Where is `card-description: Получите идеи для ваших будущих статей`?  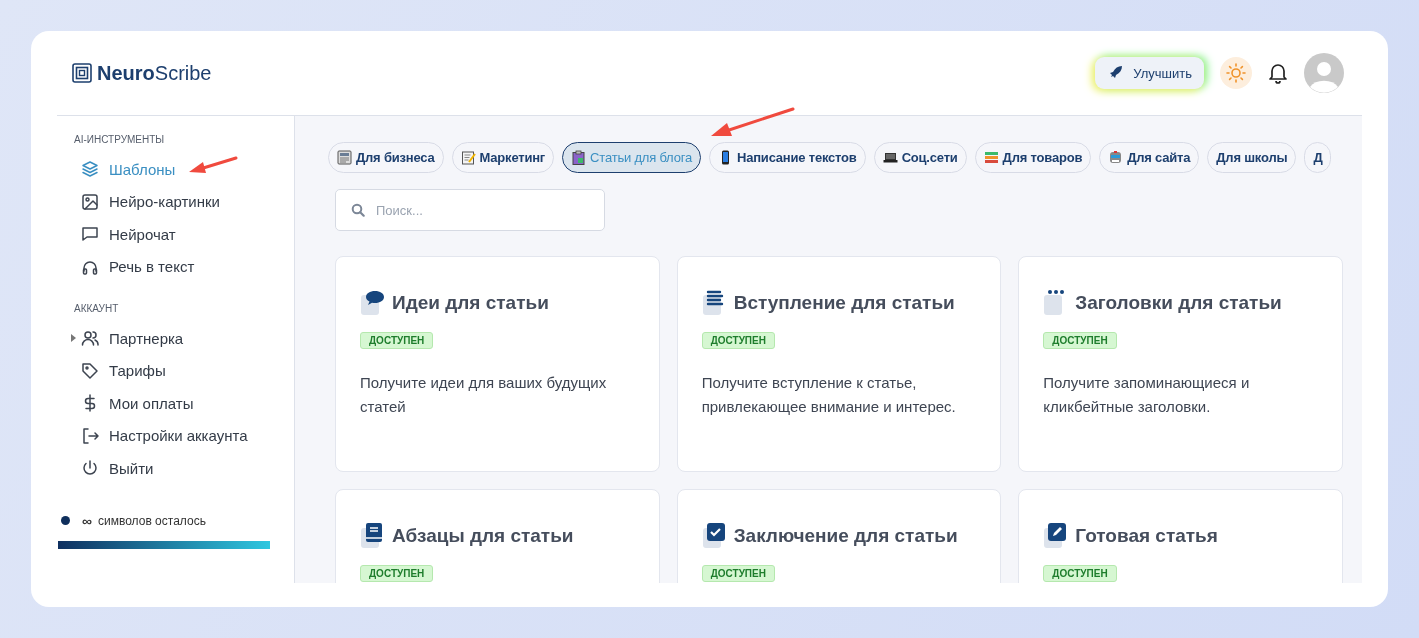 card-description: Получите идеи для ваших будущих статей is located at coordinates (484, 395).